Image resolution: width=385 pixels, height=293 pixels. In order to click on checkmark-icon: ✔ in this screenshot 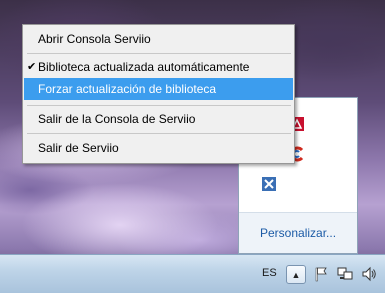, I will do `click(32, 67)`.